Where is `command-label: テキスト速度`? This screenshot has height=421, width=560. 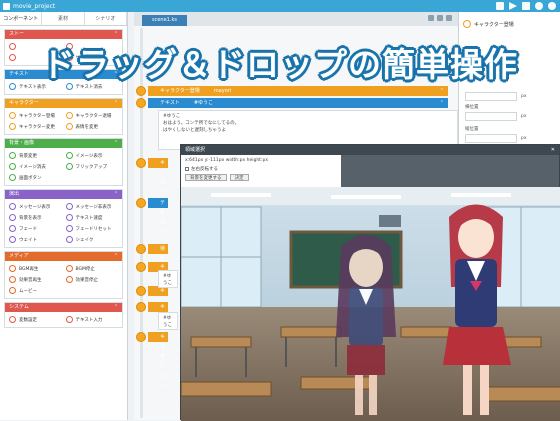
command-label: テキスト速度 is located at coordinates (89, 218).